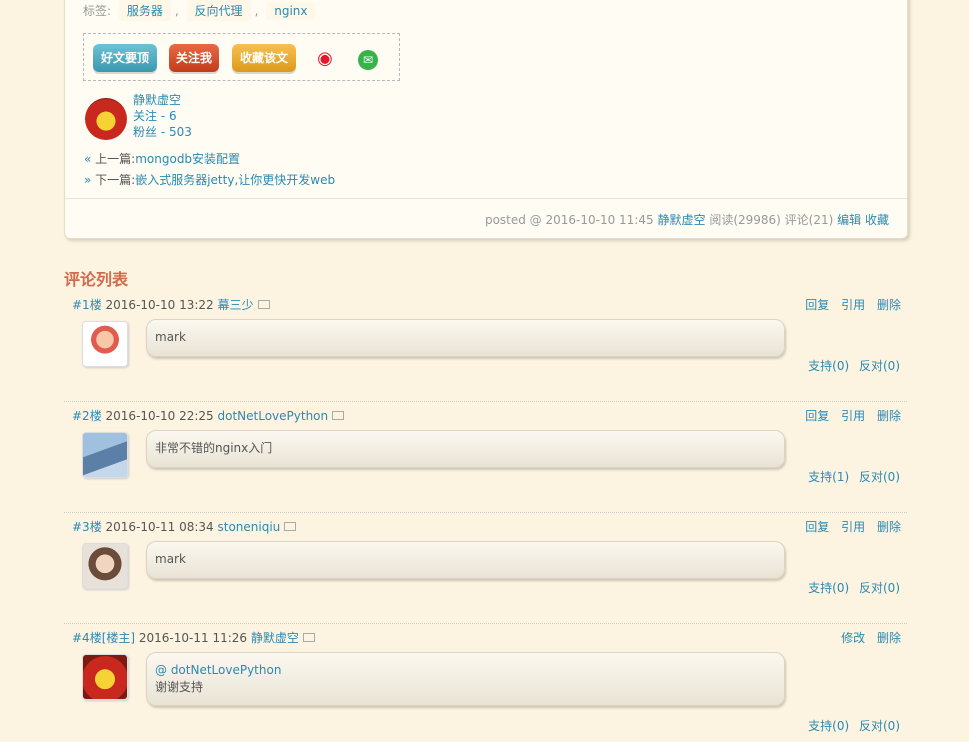 This screenshot has height=742, width=969. Describe the element at coordinates (125, 58) in the screenshot. I see `recommend-button: 好文要顶` at that location.